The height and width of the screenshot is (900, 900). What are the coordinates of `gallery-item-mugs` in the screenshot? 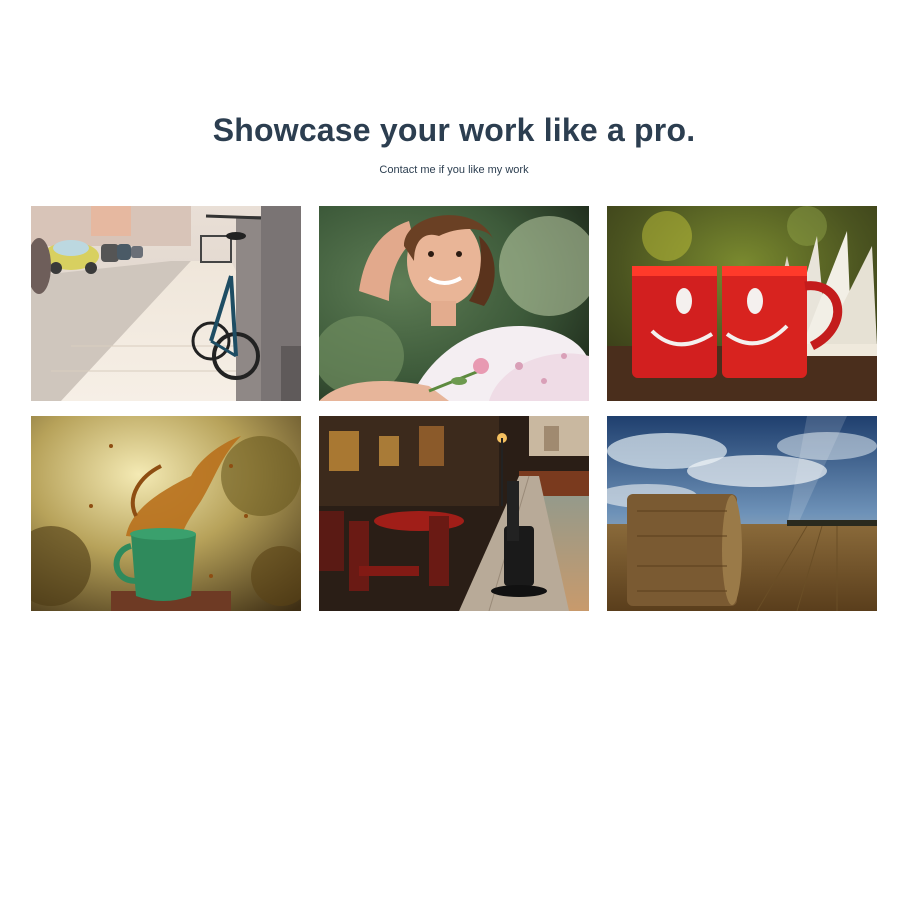 It's located at (742, 303).